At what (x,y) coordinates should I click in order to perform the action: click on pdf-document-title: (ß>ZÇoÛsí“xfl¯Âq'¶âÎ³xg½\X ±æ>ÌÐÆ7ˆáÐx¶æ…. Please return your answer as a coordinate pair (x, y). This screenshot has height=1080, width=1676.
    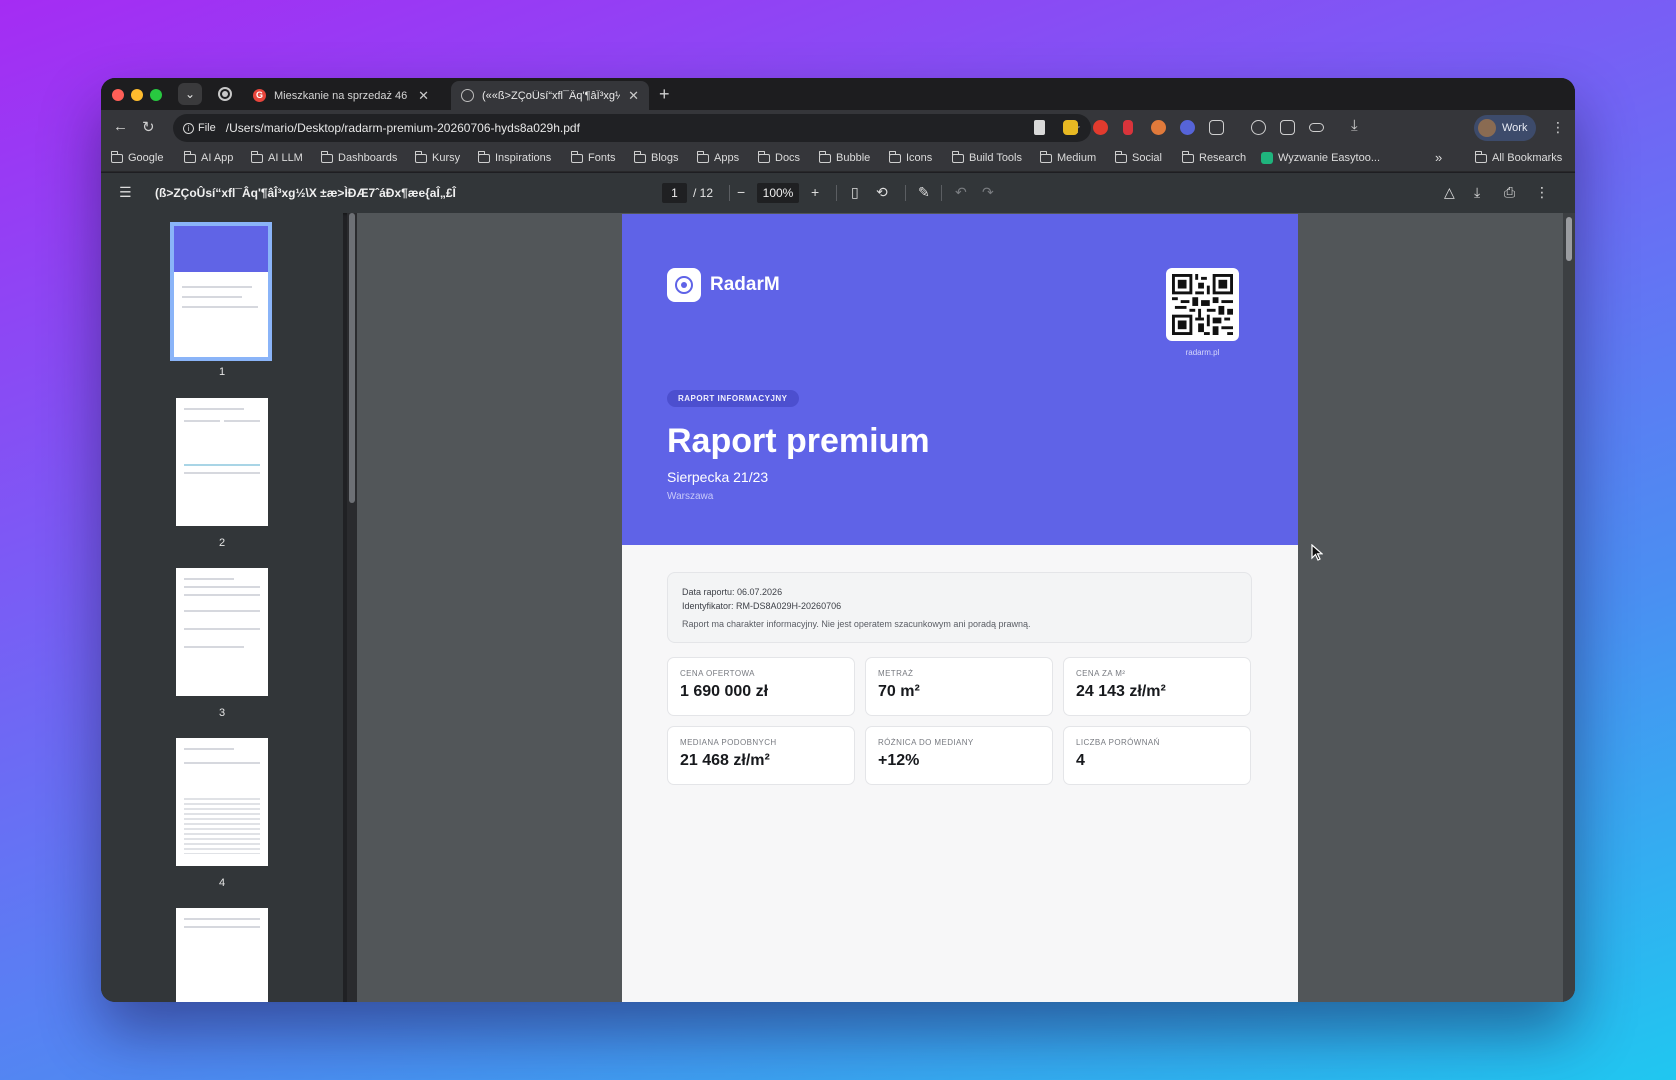
    Looking at the image, I should click on (305, 193).